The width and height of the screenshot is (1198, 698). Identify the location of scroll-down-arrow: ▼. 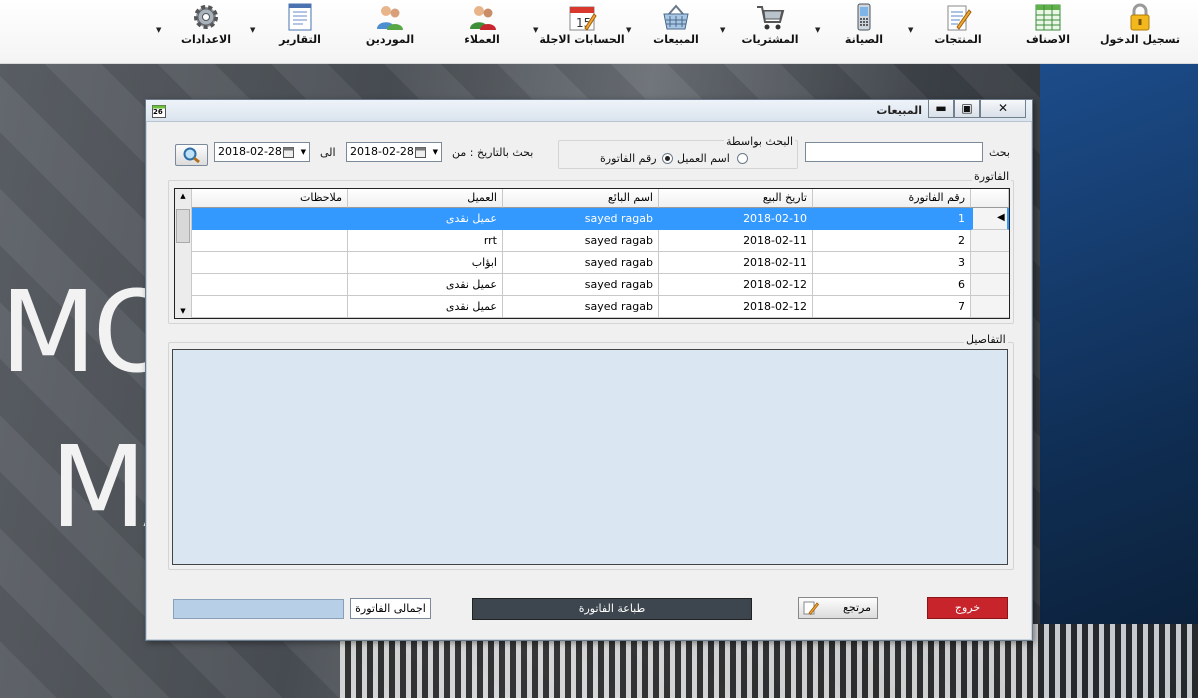
(183, 311).